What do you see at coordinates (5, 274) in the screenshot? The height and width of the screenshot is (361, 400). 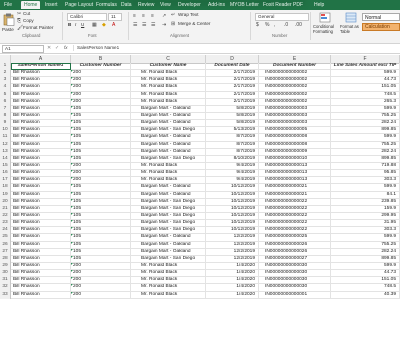 I see `row-number: 30` at bounding box center [5, 274].